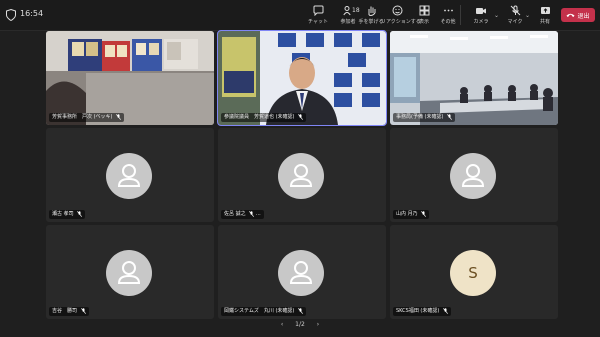 The image size is (600, 337). I want to click on participant-tile: 吉谷 勝司, so click(130, 272).